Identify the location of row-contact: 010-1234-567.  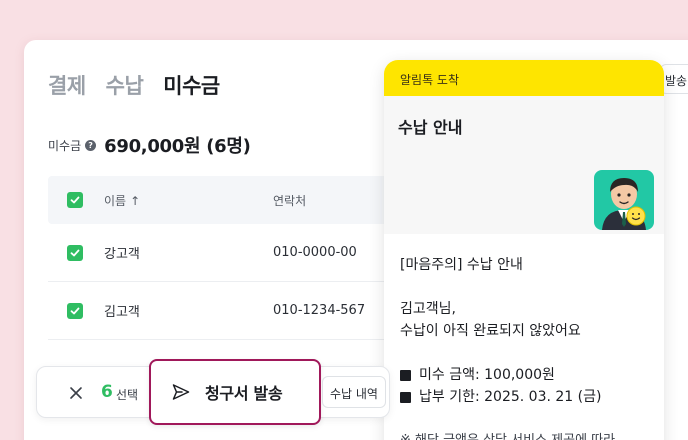
(319, 310).